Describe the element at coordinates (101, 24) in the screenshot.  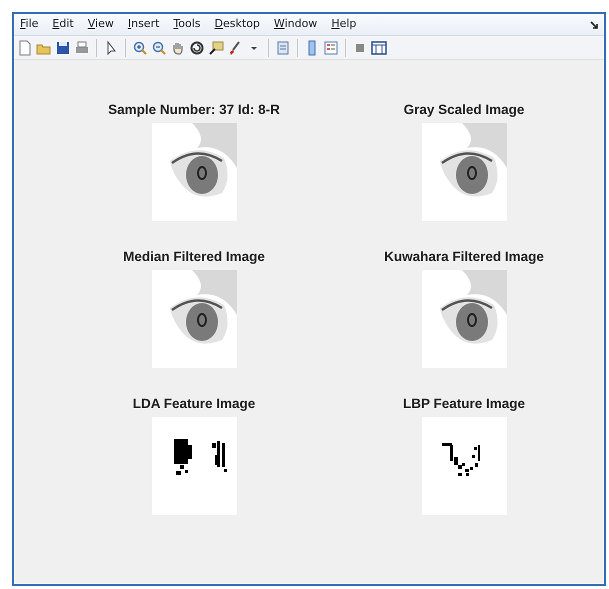
I see `menu-item: View` at that location.